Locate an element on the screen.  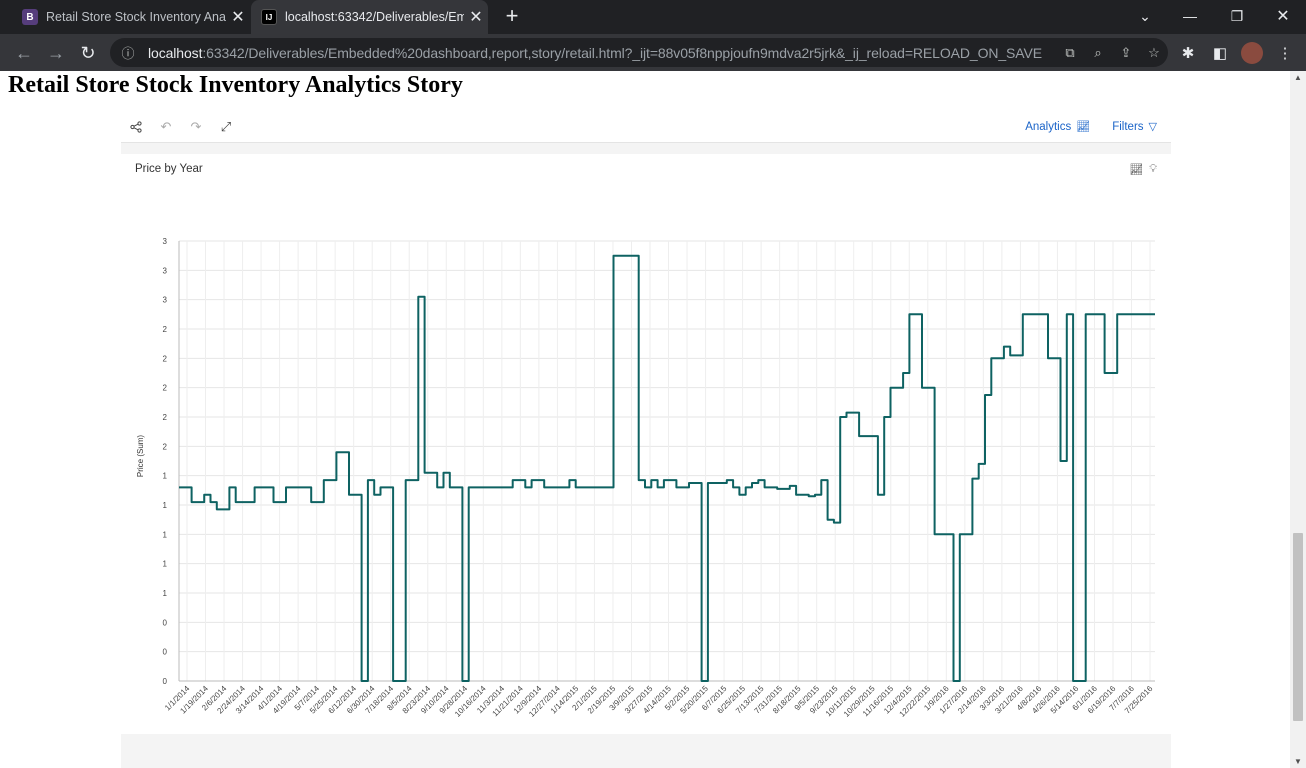
fullscreen-icon: ⤢ is located at coordinates (226, 127).